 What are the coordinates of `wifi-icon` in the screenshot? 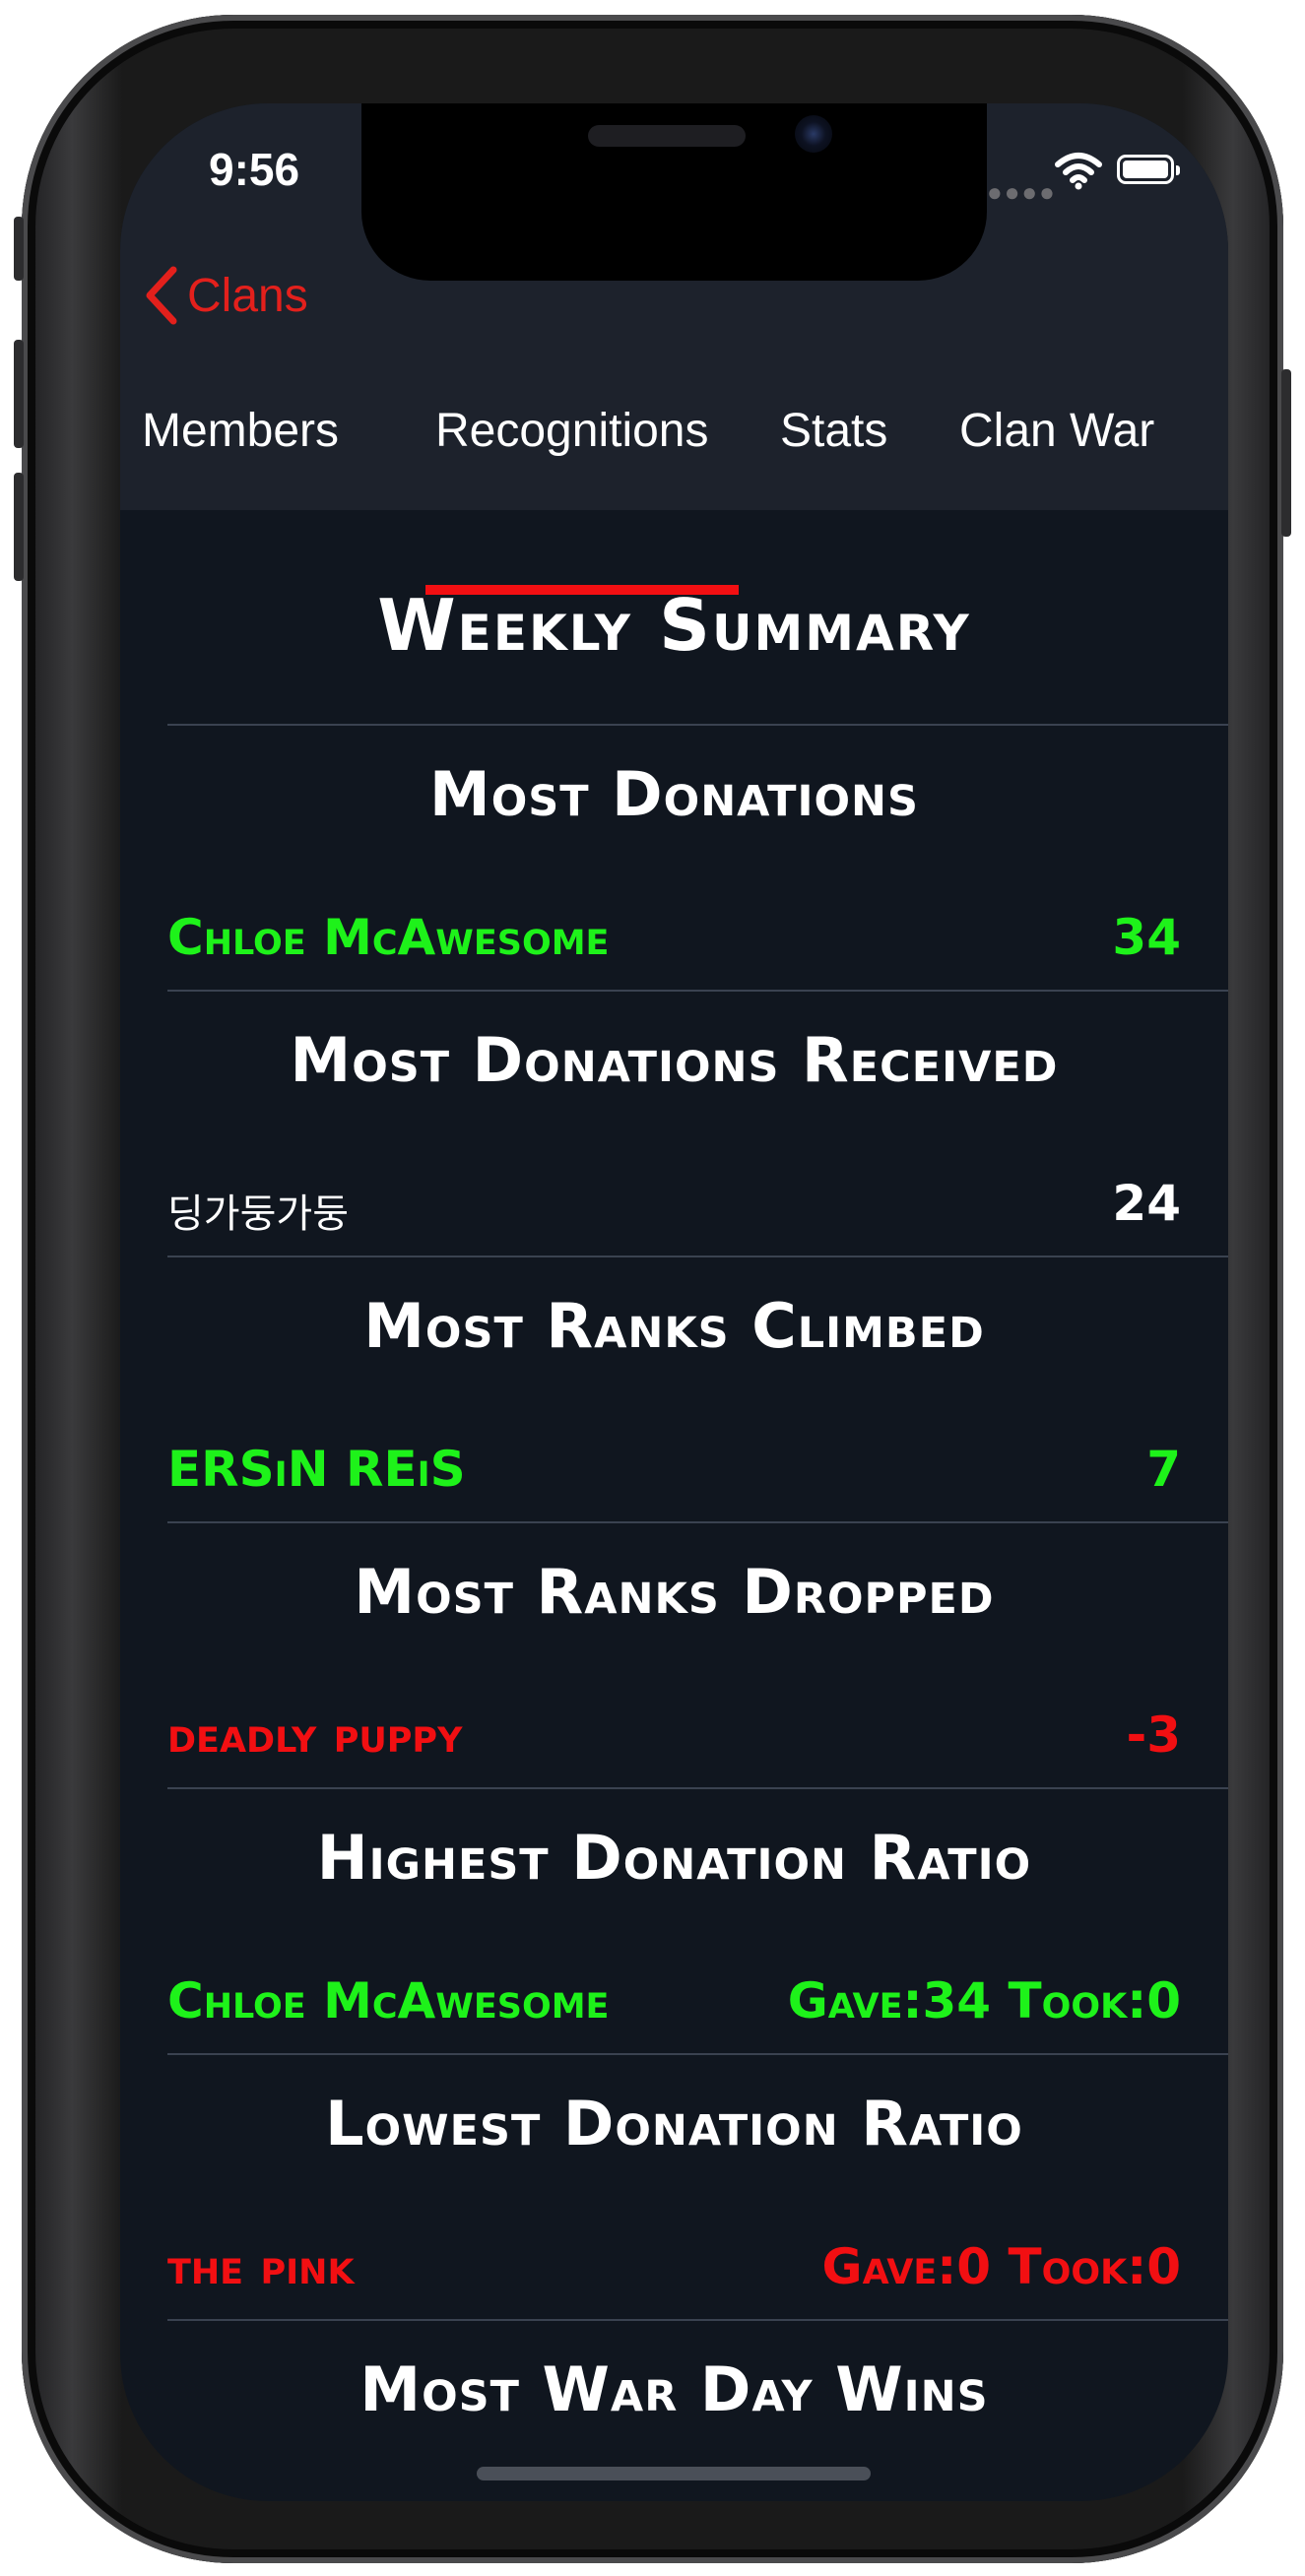 It's located at (1078, 171).